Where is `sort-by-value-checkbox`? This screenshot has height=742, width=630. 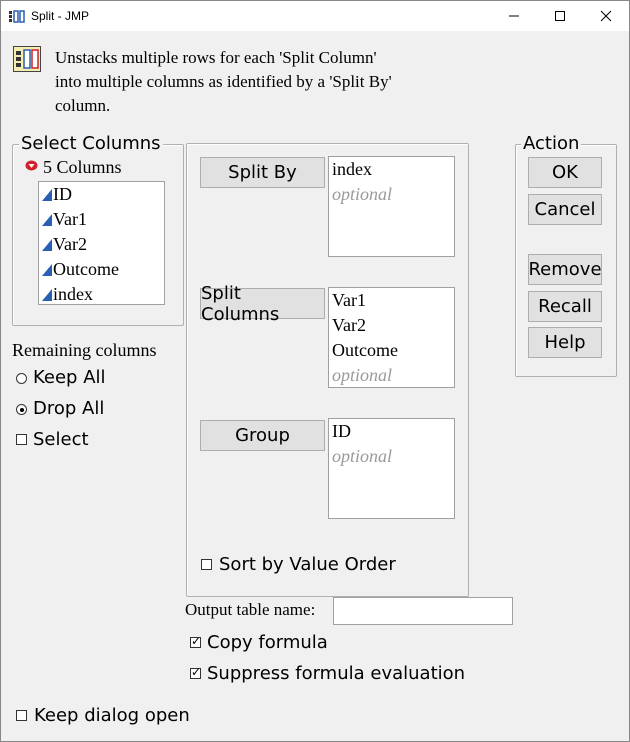 sort-by-value-checkbox is located at coordinates (206, 564).